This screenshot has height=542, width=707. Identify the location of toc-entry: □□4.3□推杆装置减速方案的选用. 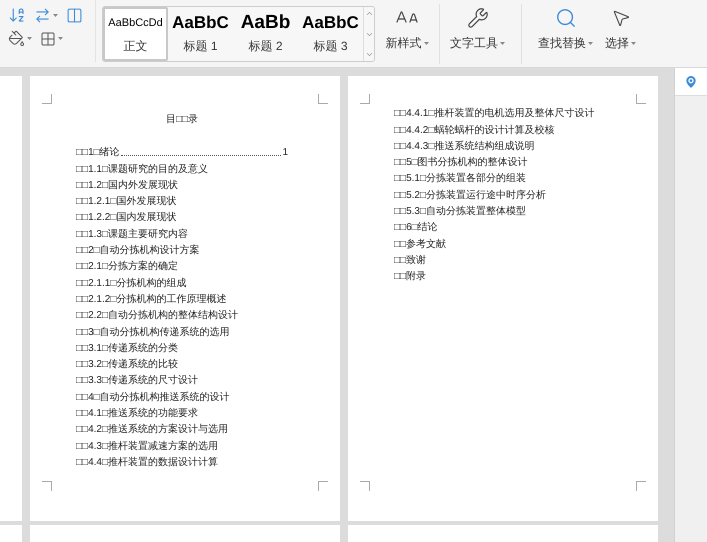
(147, 446).